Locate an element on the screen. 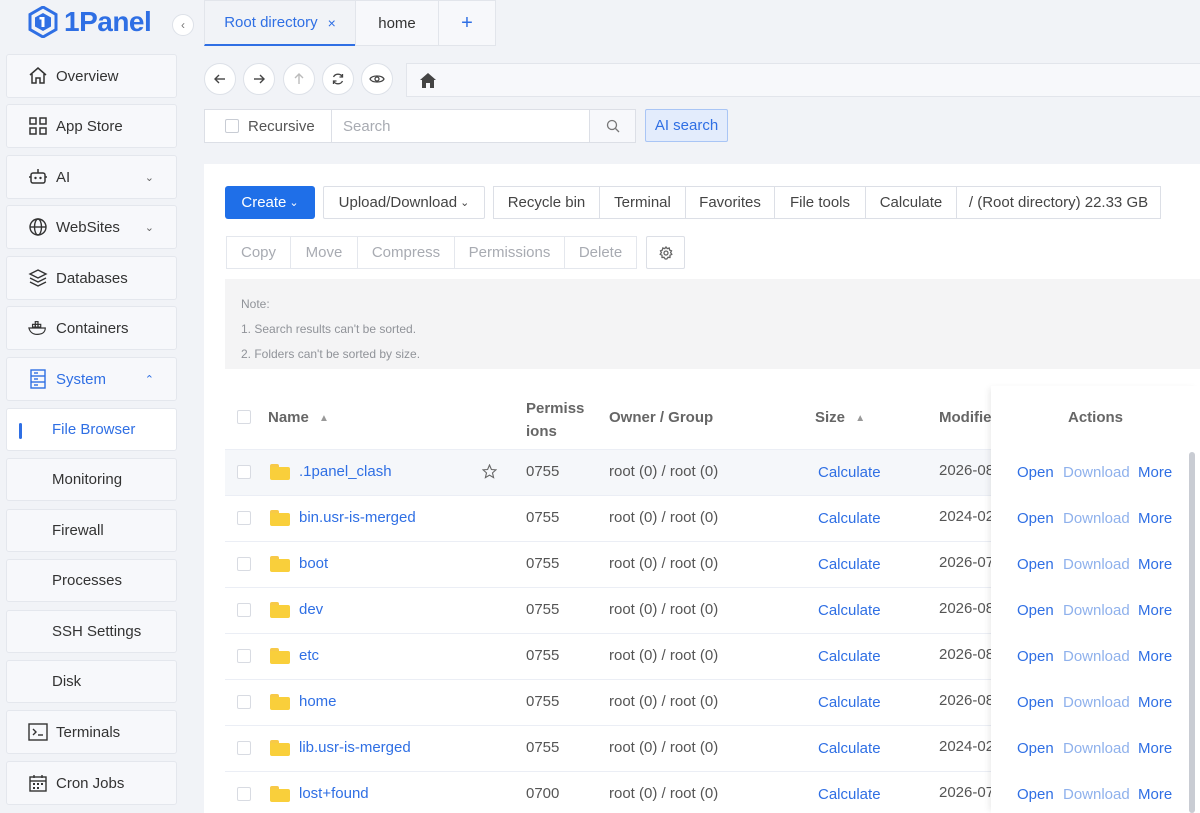 The image size is (1200, 813). table-scrollbar is located at coordinates (1192, 632).